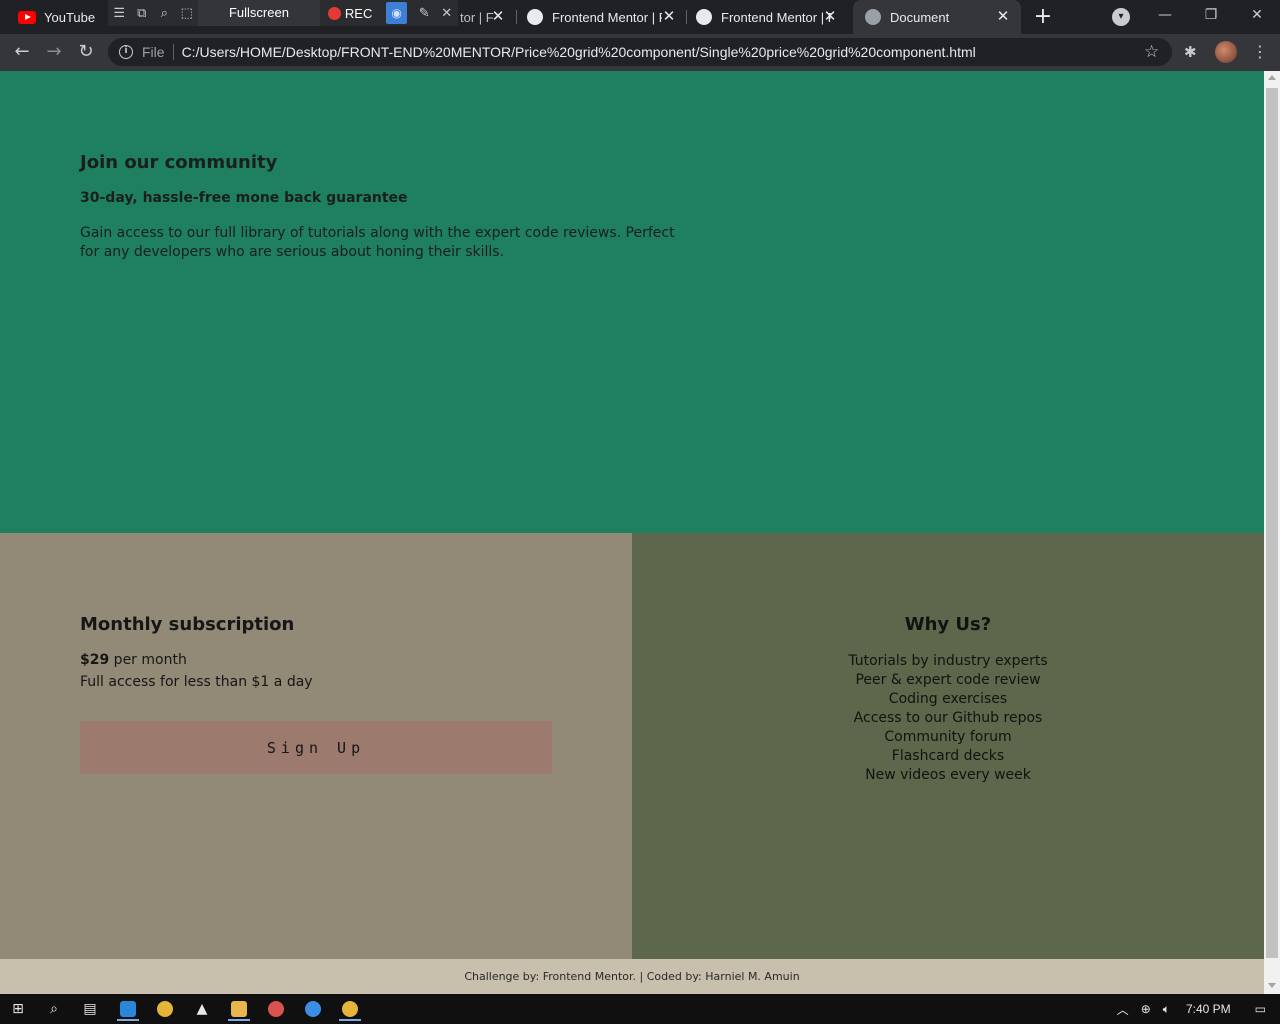  What do you see at coordinates (358, 13) in the screenshot?
I see `record-label: REC` at bounding box center [358, 13].